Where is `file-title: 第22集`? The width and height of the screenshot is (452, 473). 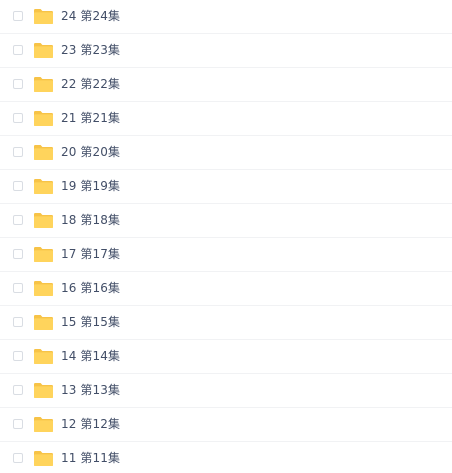
file-title: 第22集 is located at coordinates (100, 84).